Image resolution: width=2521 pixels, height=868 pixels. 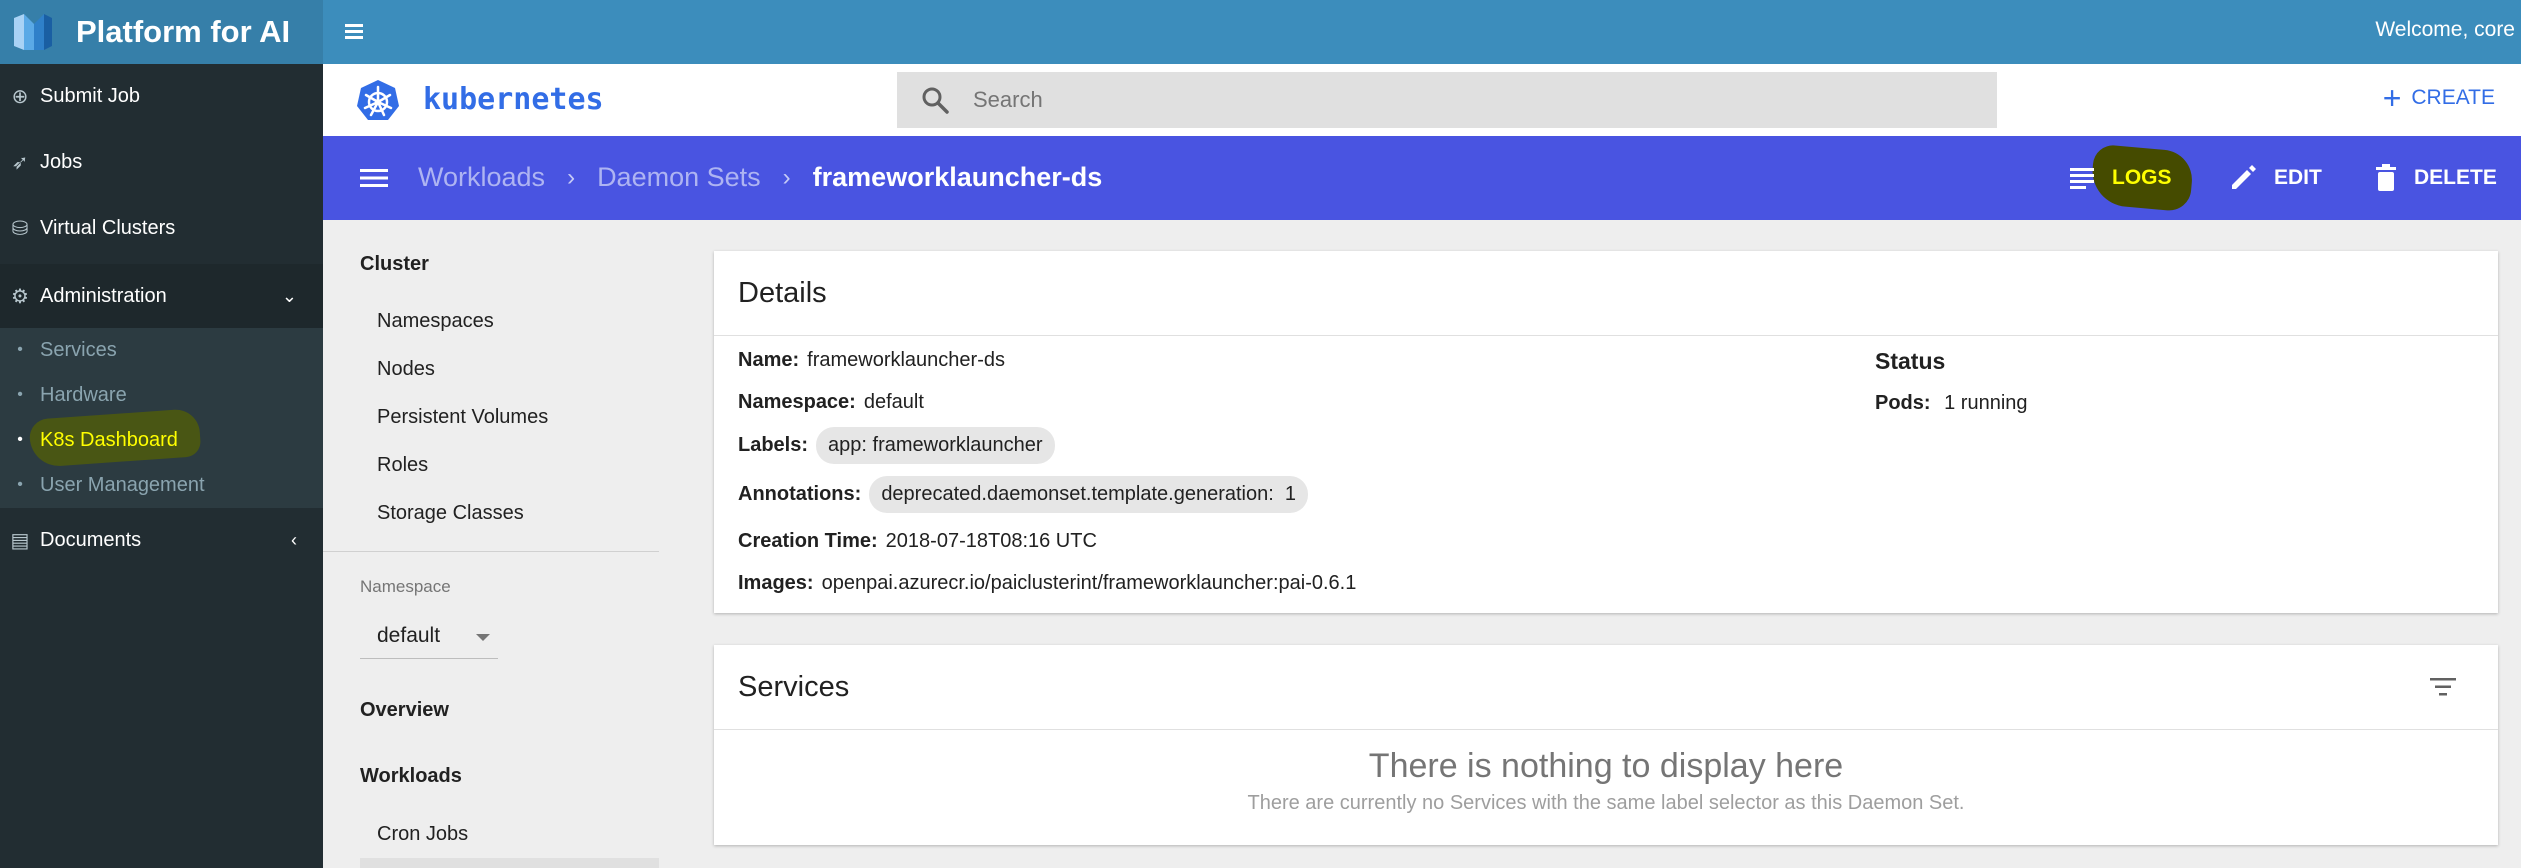 I want to click on sidebar-item-label: Submit Job, so click(x=90, y=95).